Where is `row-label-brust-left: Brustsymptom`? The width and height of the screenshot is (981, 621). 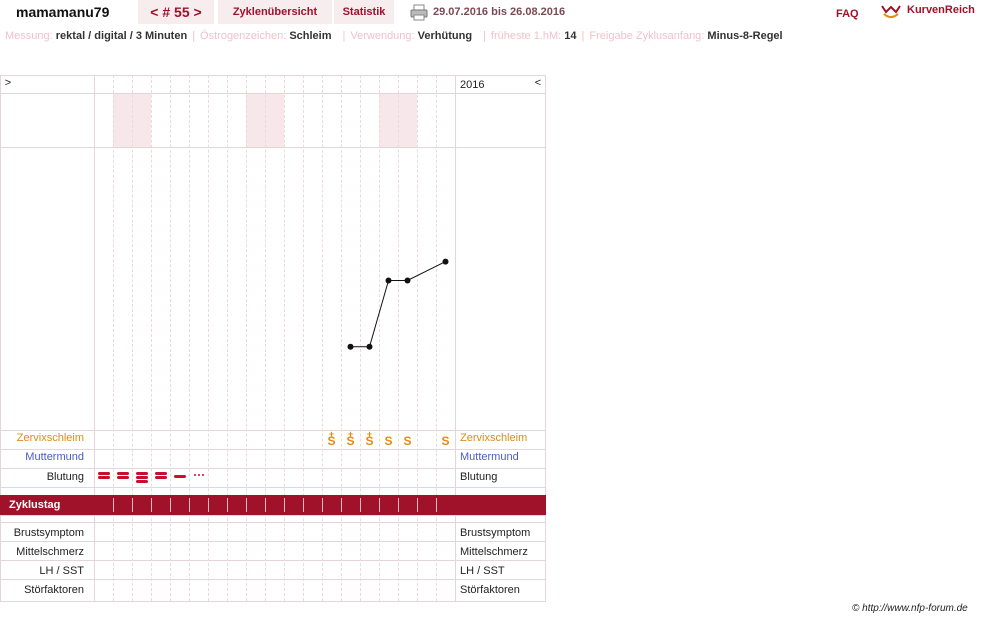
row-label-brust-left: Brustsymptom is located at coordinates (48, 533).